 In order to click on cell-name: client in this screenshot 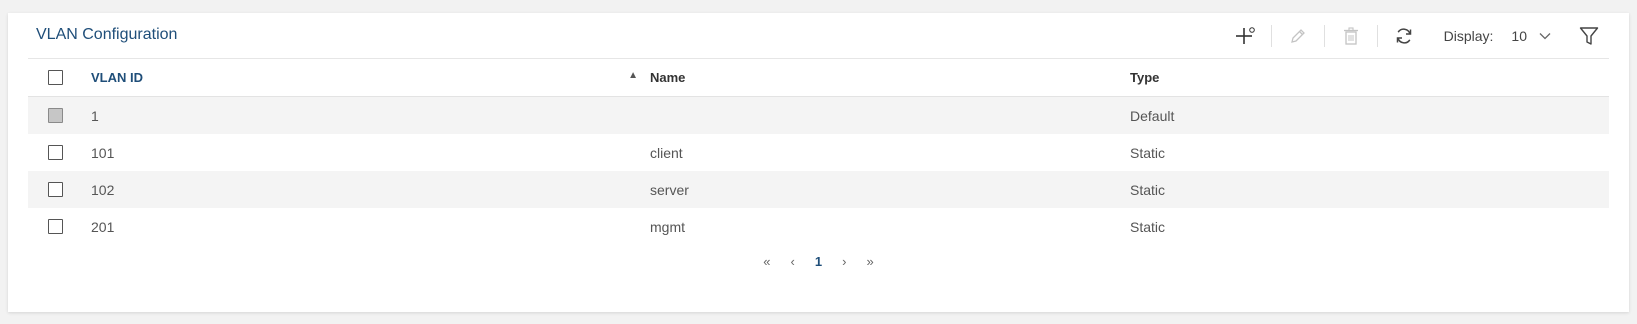, I will do `click(666, 152)`.